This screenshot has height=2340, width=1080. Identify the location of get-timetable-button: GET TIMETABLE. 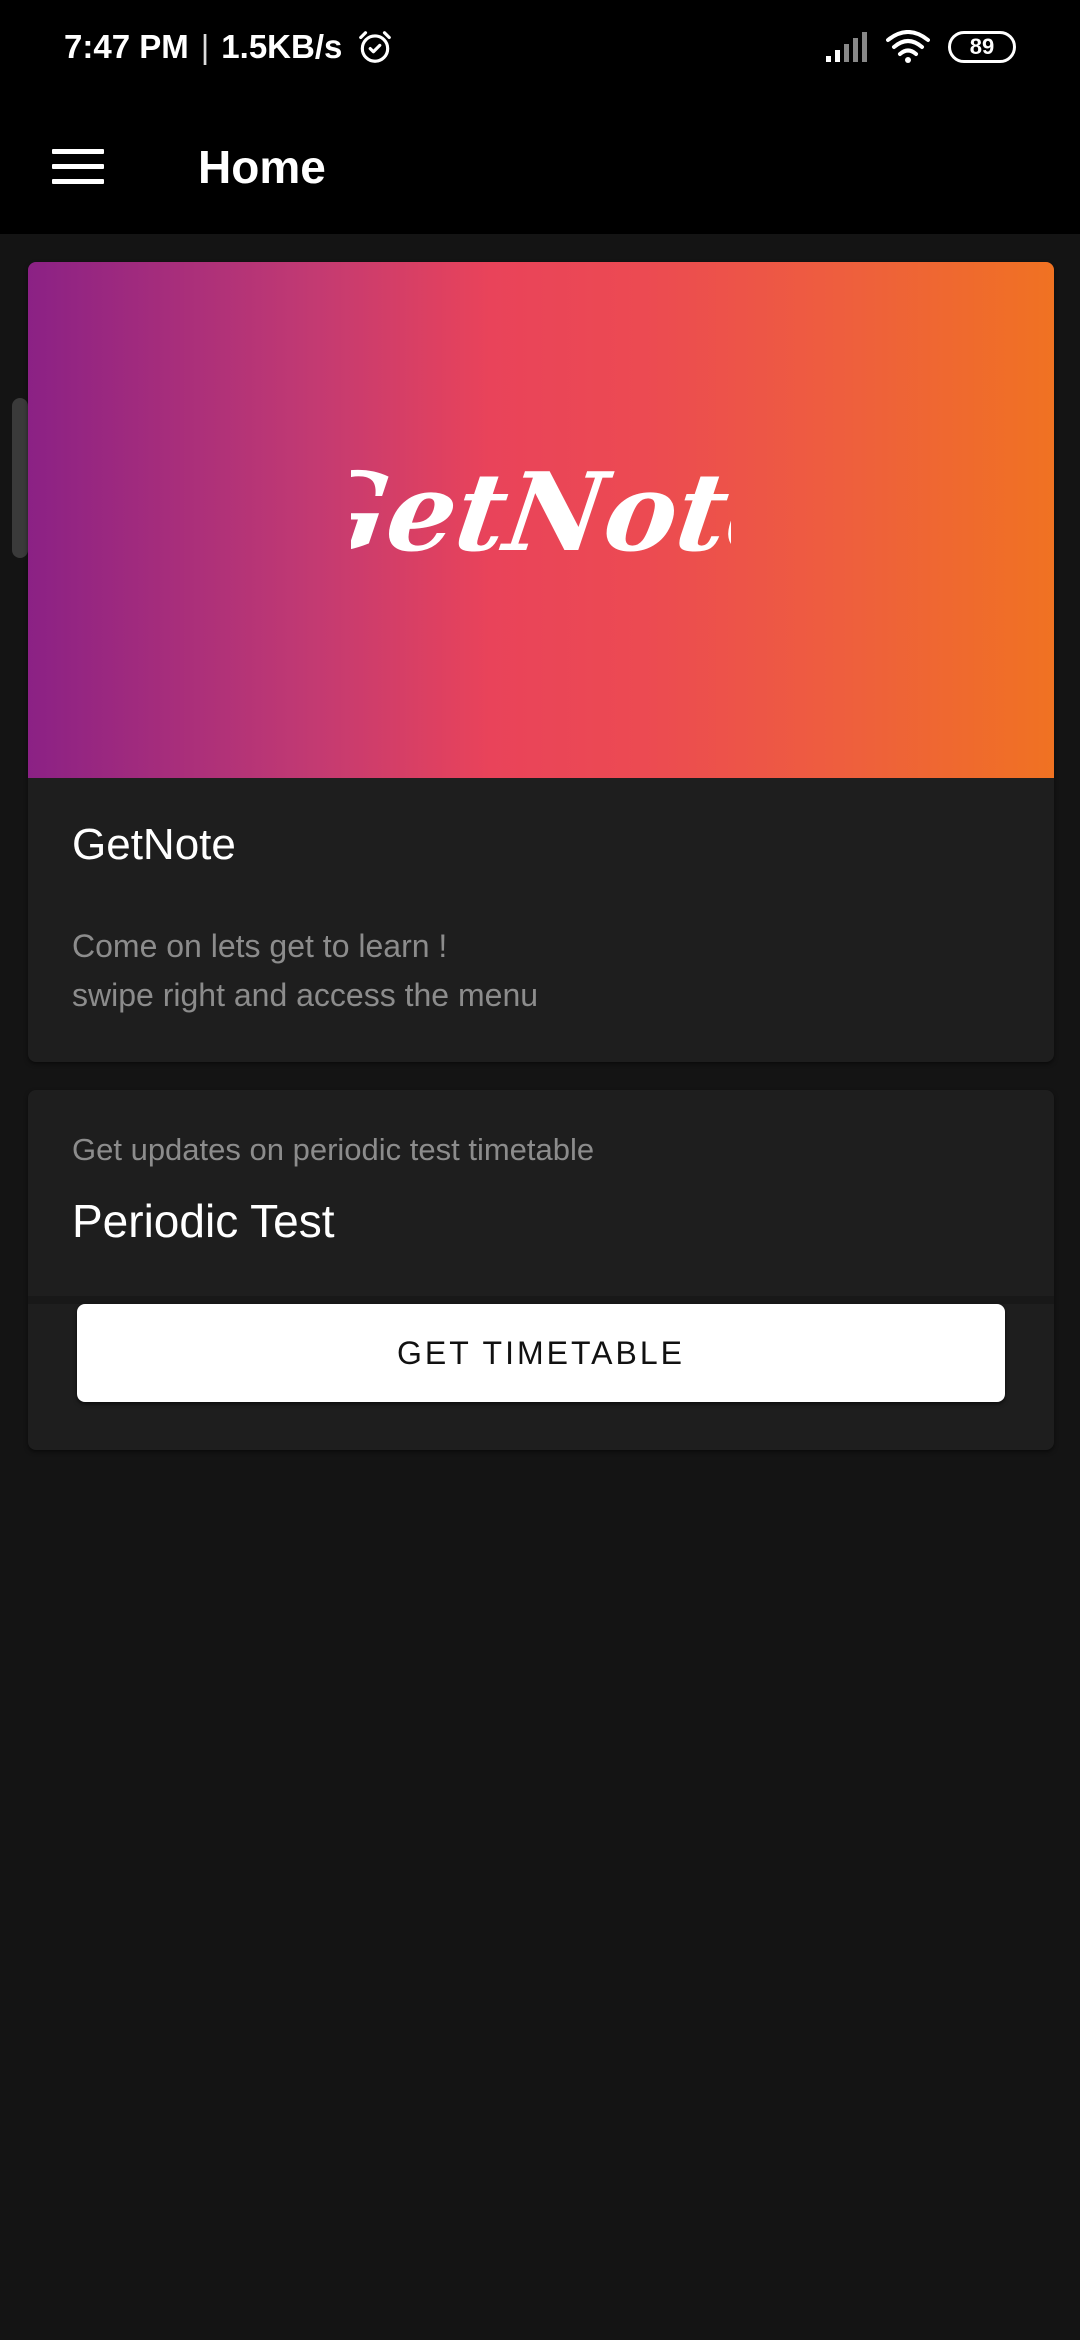
(541, 1353).